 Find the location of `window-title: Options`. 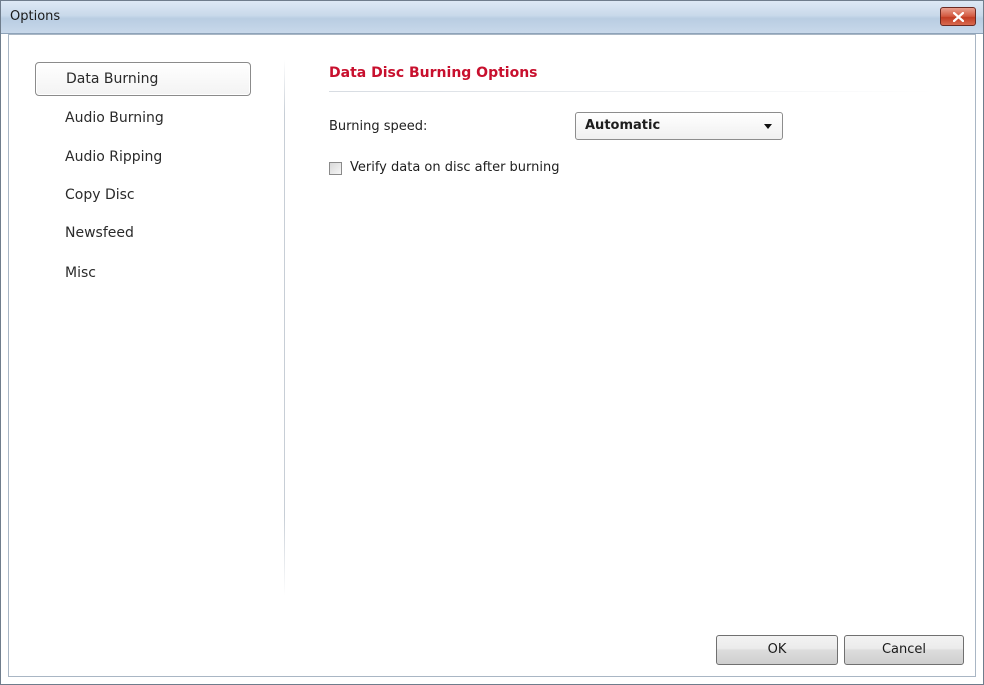

window-title: Options is located at coordinates (35, 16).